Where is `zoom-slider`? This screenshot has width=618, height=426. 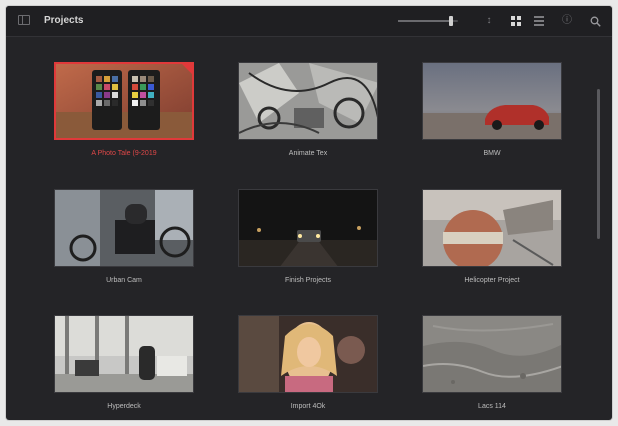 zoom-slider is located at coordinates (428, 21).